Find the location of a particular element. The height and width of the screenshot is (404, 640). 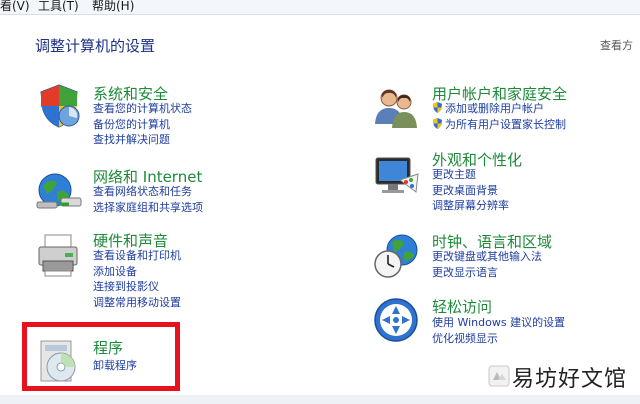

link-add-remove-accounts: 添加或删除用户帐户 is located at coordinates (499, 109).